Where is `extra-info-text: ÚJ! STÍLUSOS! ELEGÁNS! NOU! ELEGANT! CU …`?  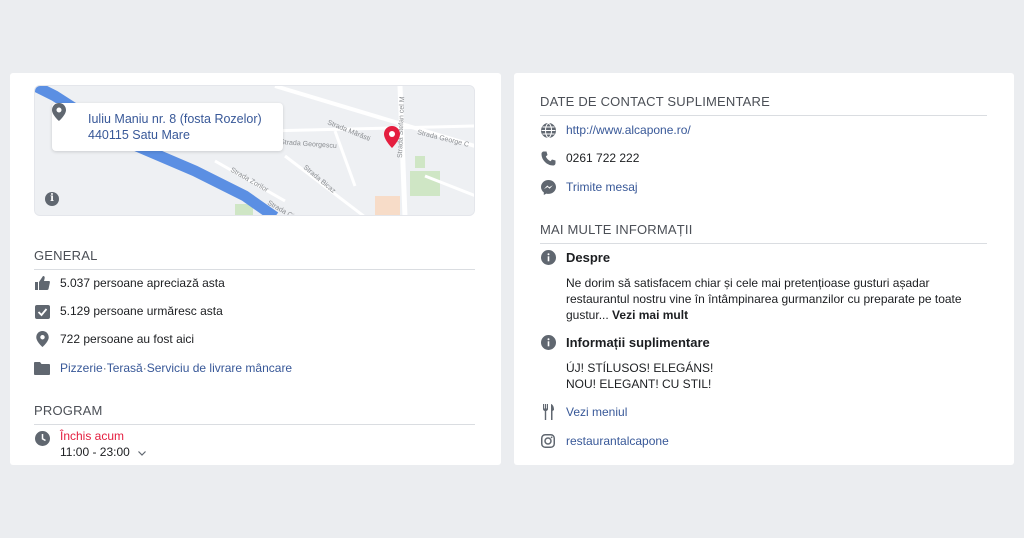 extra-info-text: ÚJ! STÍLUSOS! ELEGÁNS! NOU! ELEGANT! CU … is located at coordinates (776, 376).